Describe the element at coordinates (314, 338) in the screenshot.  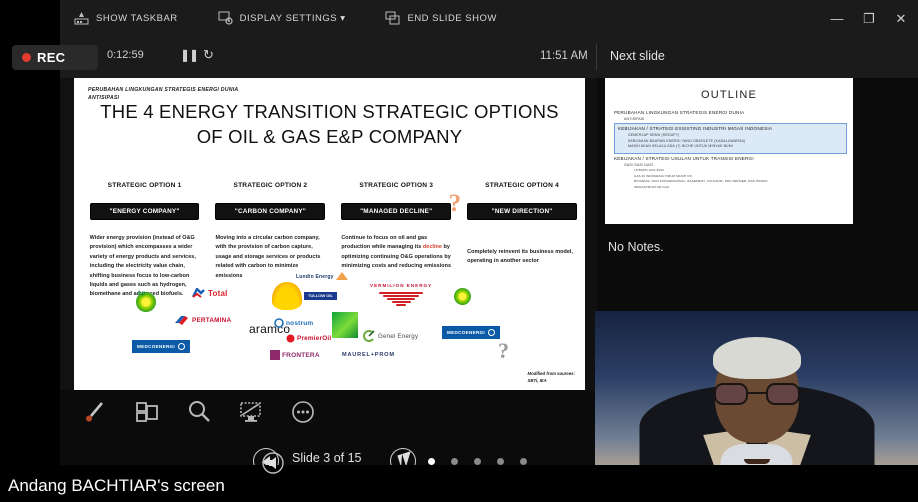
I see `logo-premier-oil-label: PremierOil` at that location.